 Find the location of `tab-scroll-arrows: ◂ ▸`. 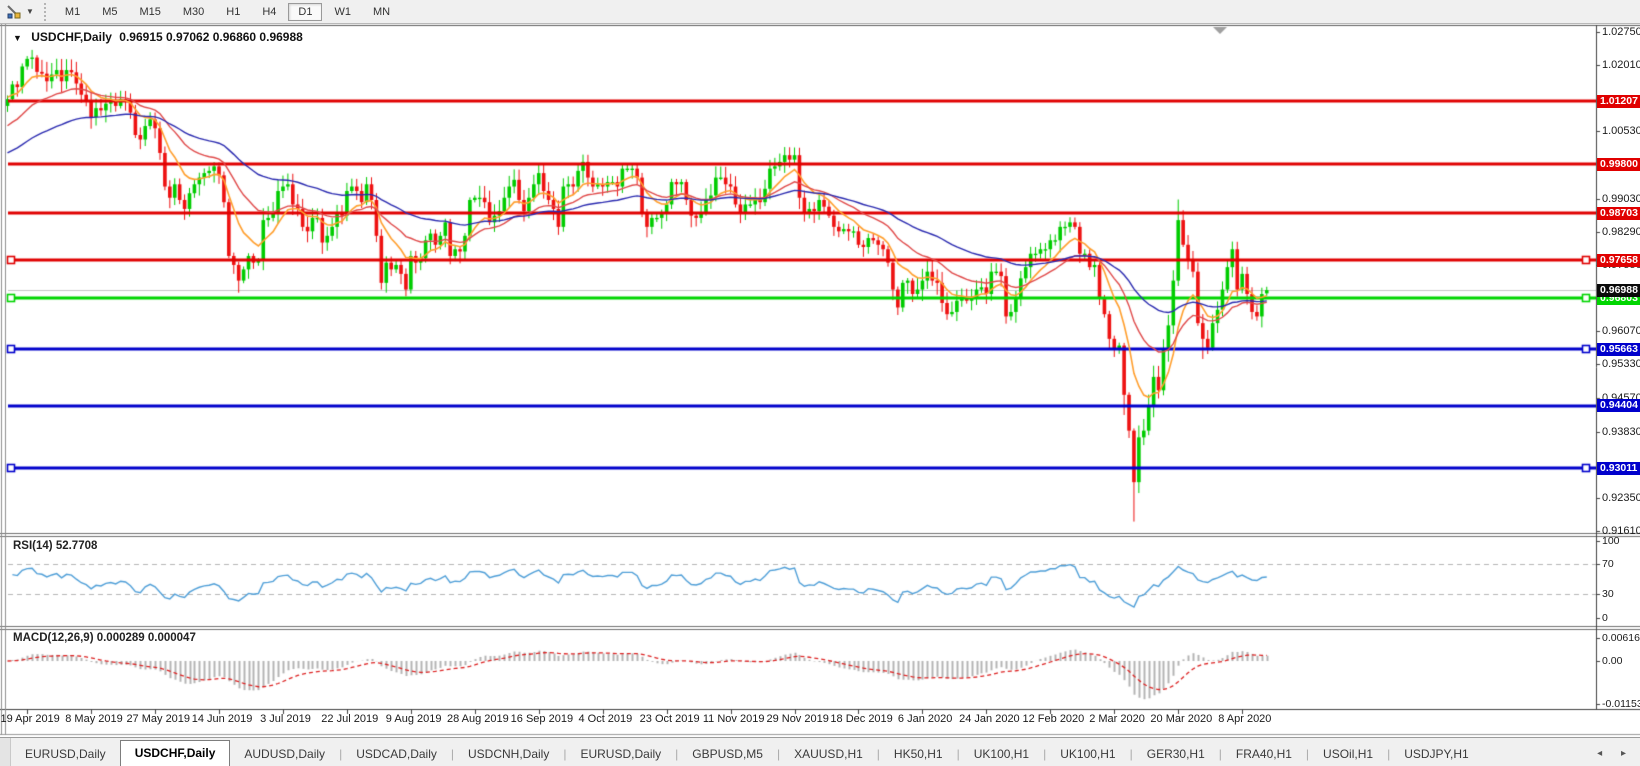

tab-scroll-arrows: ◂ ▸ is located at coordinates (1615, 753).